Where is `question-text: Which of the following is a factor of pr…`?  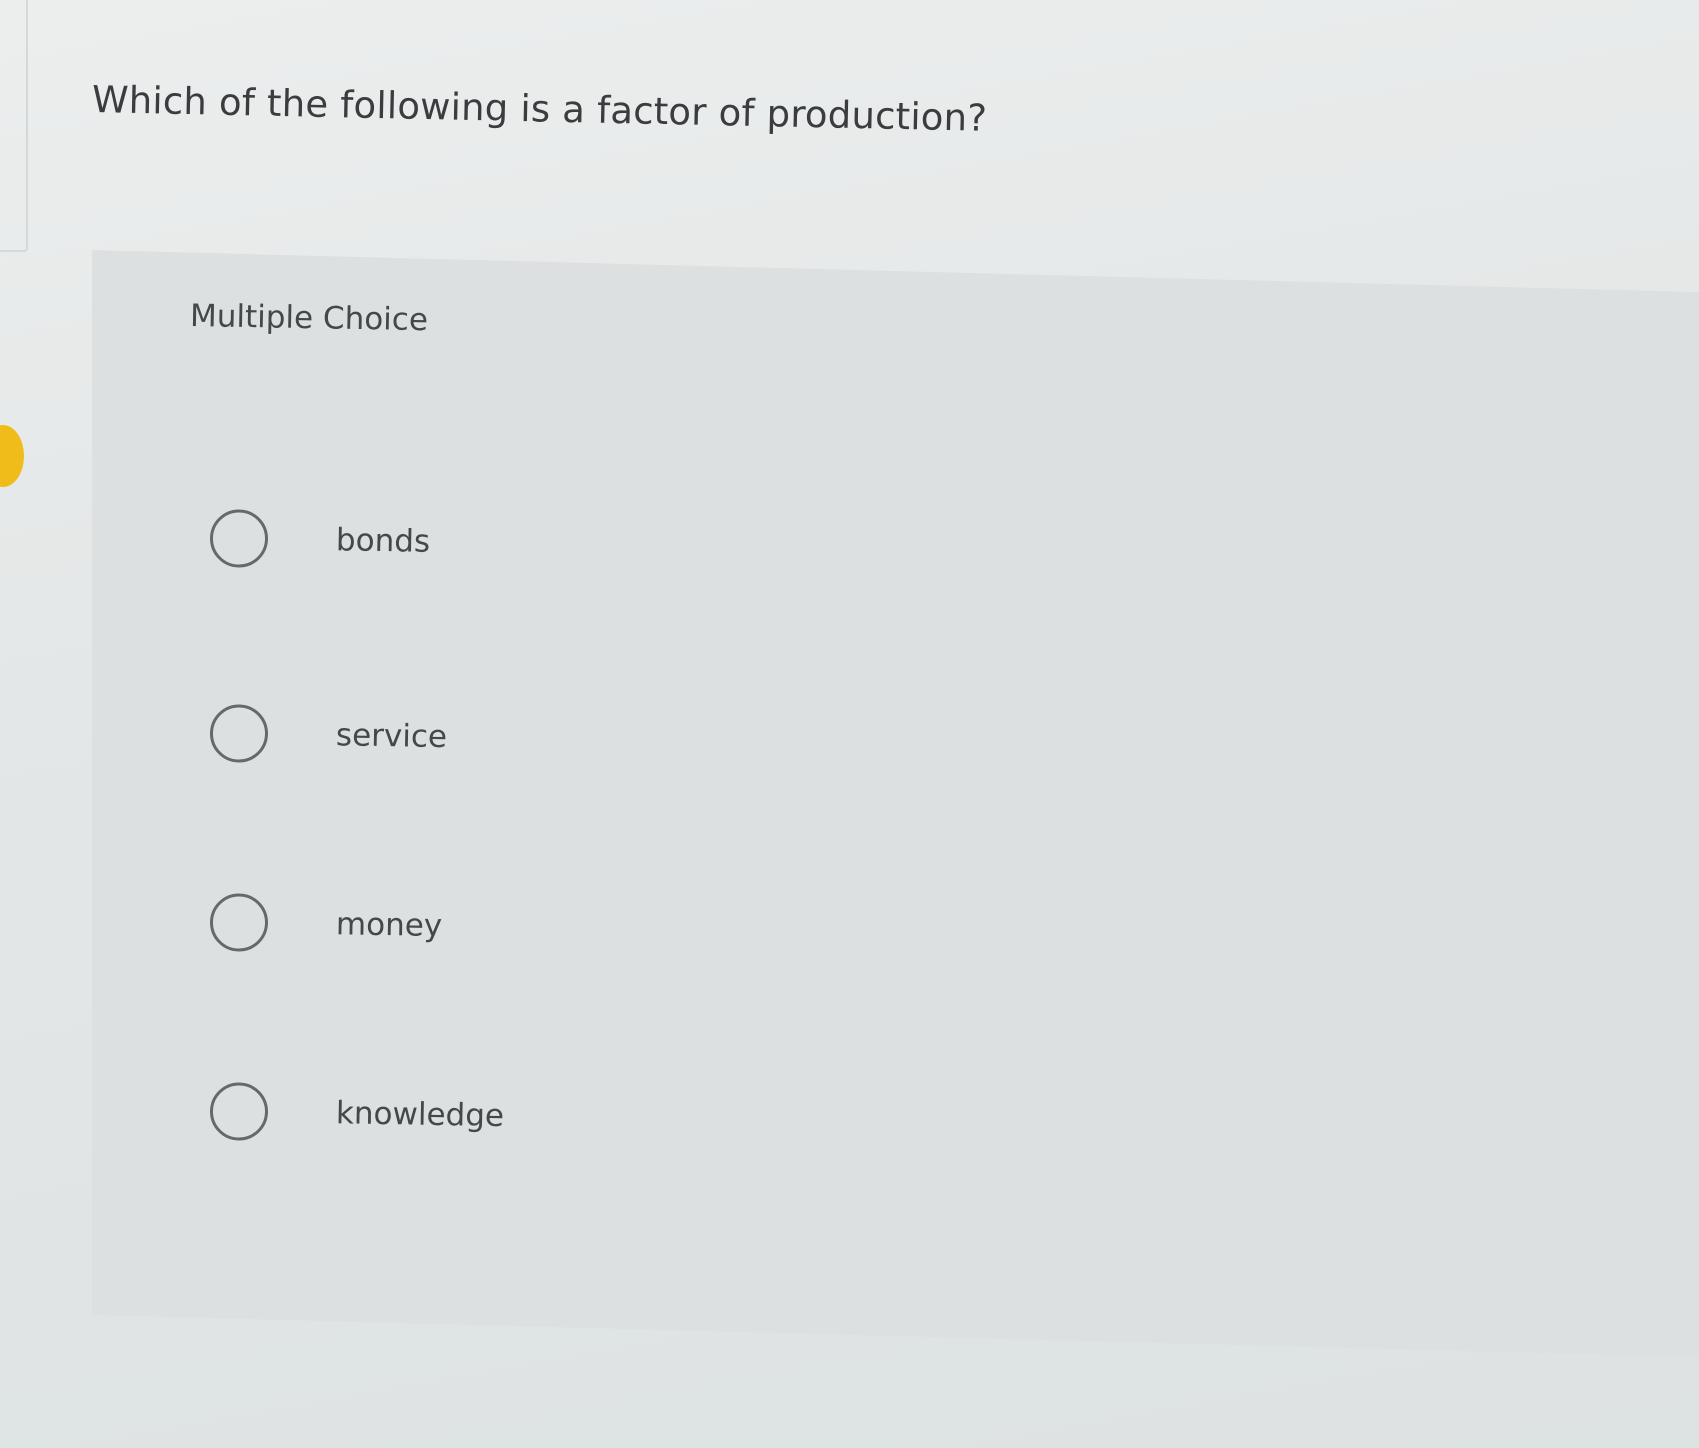 question-text: Which of the following is a factor of pr… is located at coordinates (539, 109).